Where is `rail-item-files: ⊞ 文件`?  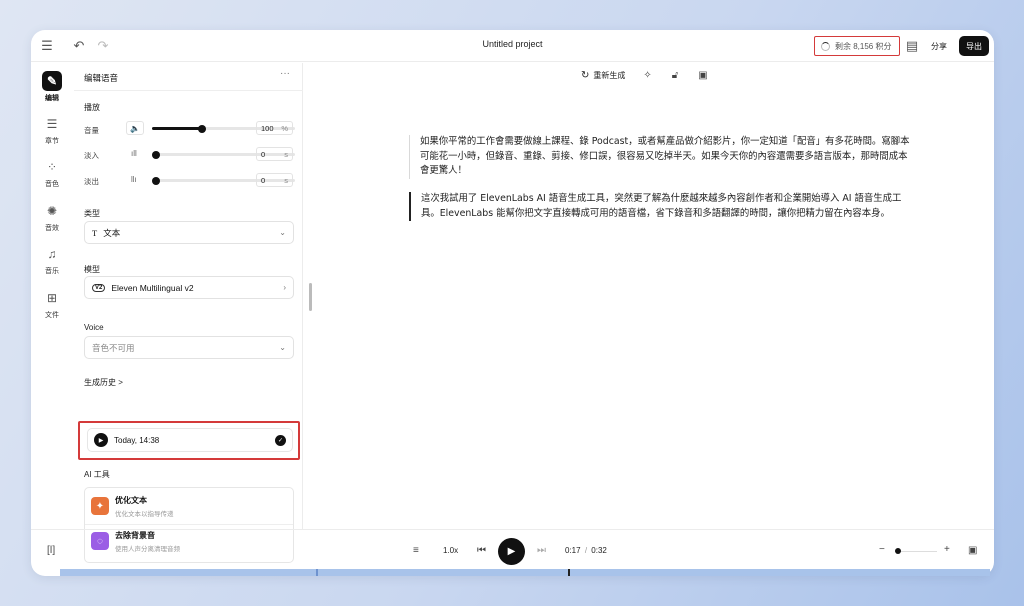
rail-item-files: ⊞ 文件 is located at coordinates (52, 304).